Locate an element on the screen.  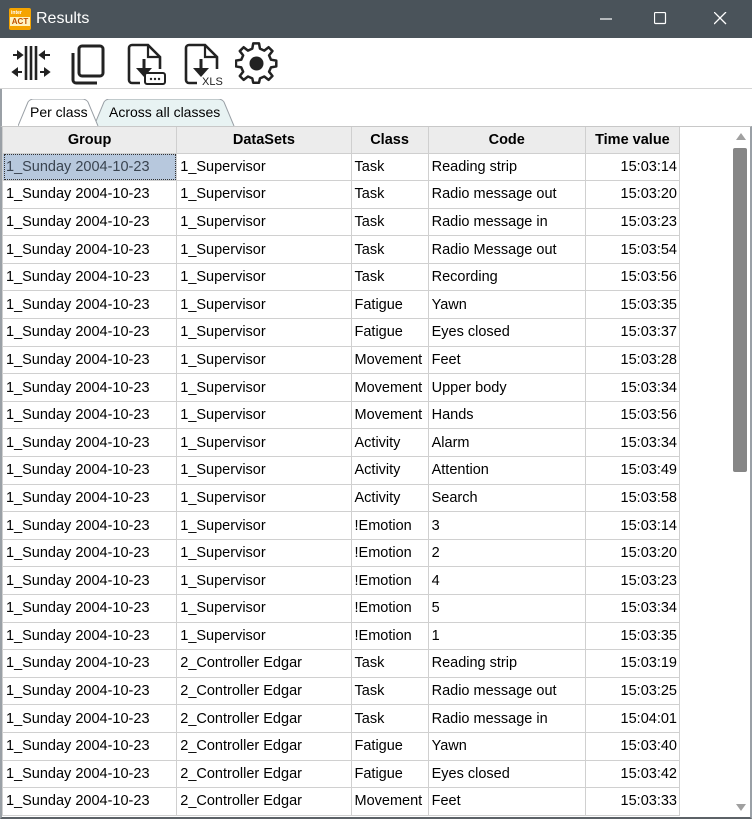
column-header-code: Code is located at coordinates (506, 140).